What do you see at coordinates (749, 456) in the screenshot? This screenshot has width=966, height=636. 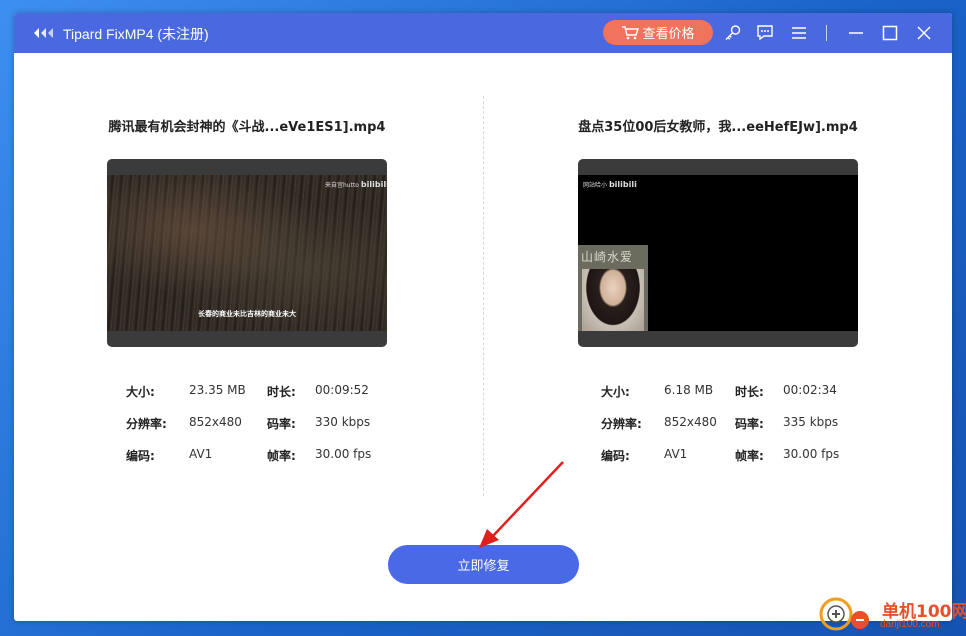 I see `video-2-fps-label: 帧率:` at bounding box center [749, 456].